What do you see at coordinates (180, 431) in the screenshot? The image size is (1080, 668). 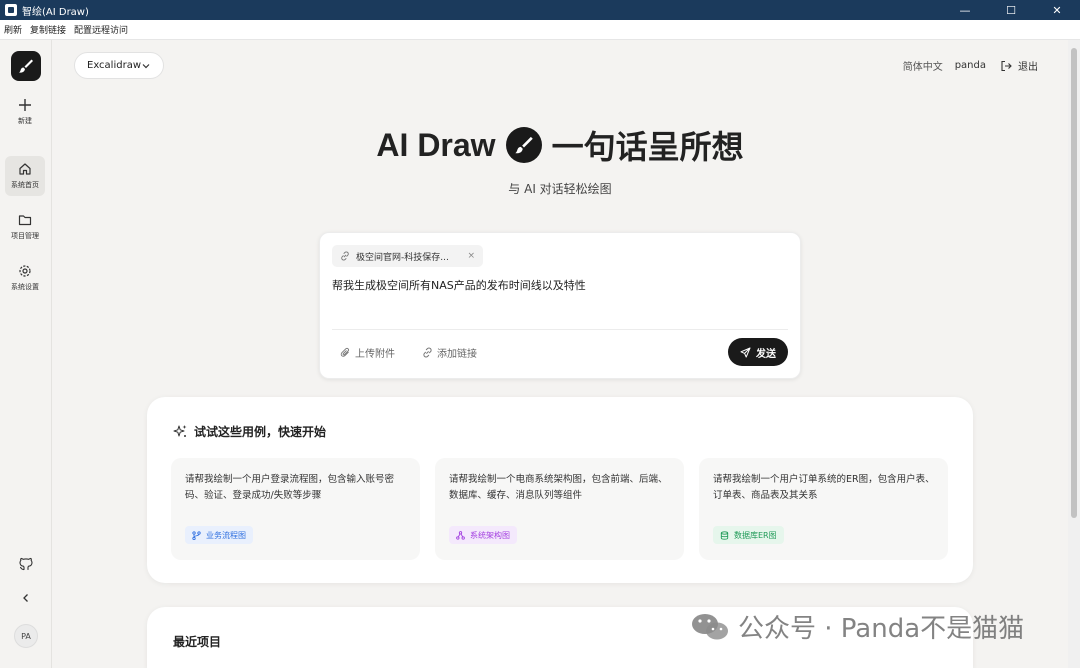 I see `sparkles-icon` at bounding box center [180, 431].